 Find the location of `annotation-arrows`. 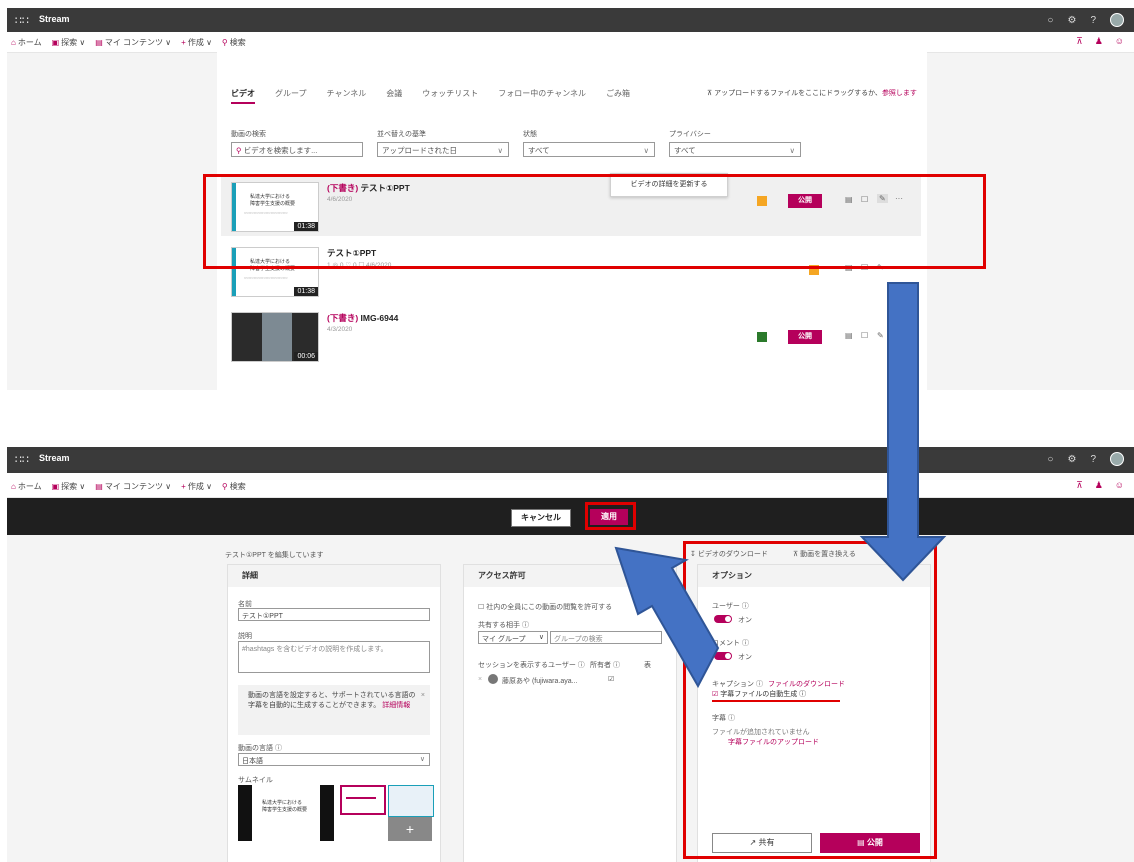

annotation-arrows is located at coordinates (780, 485).